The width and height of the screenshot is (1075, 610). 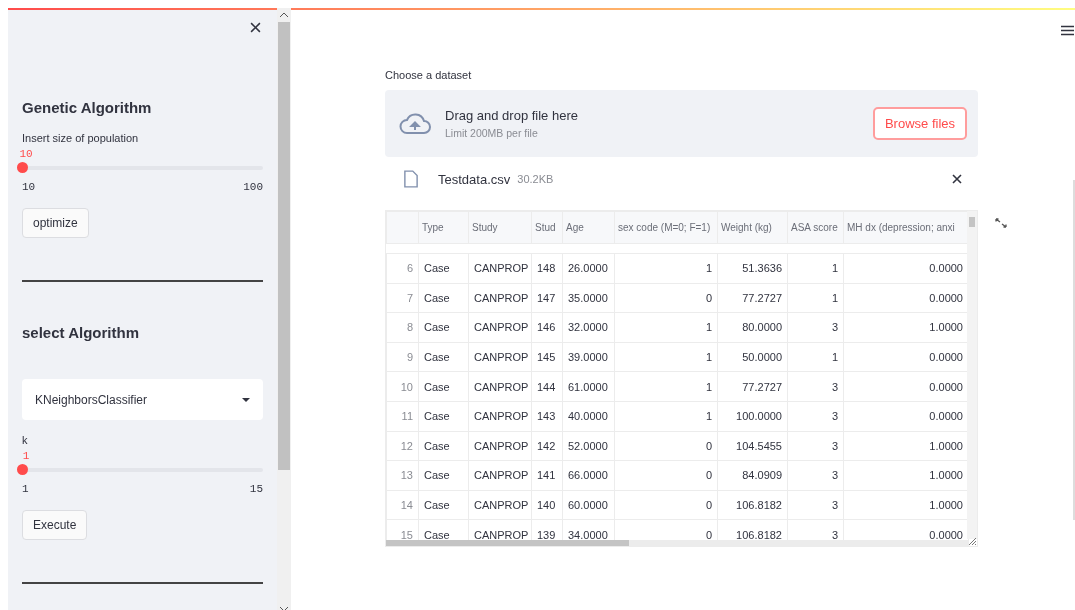 I want to click on column-header: Weight (kg), so click(x=752, y=227).